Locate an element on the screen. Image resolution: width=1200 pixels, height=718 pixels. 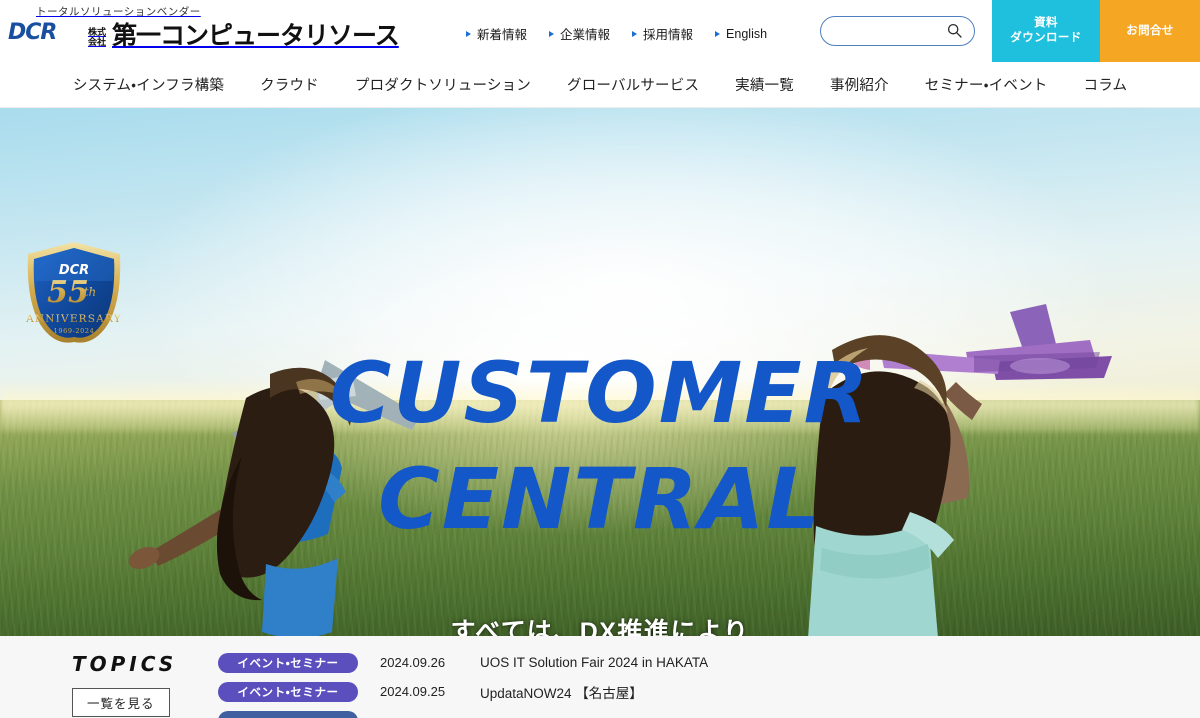
topic-title: UpdataNOW24 【名古屋】 is located at coordinates (561, 693).